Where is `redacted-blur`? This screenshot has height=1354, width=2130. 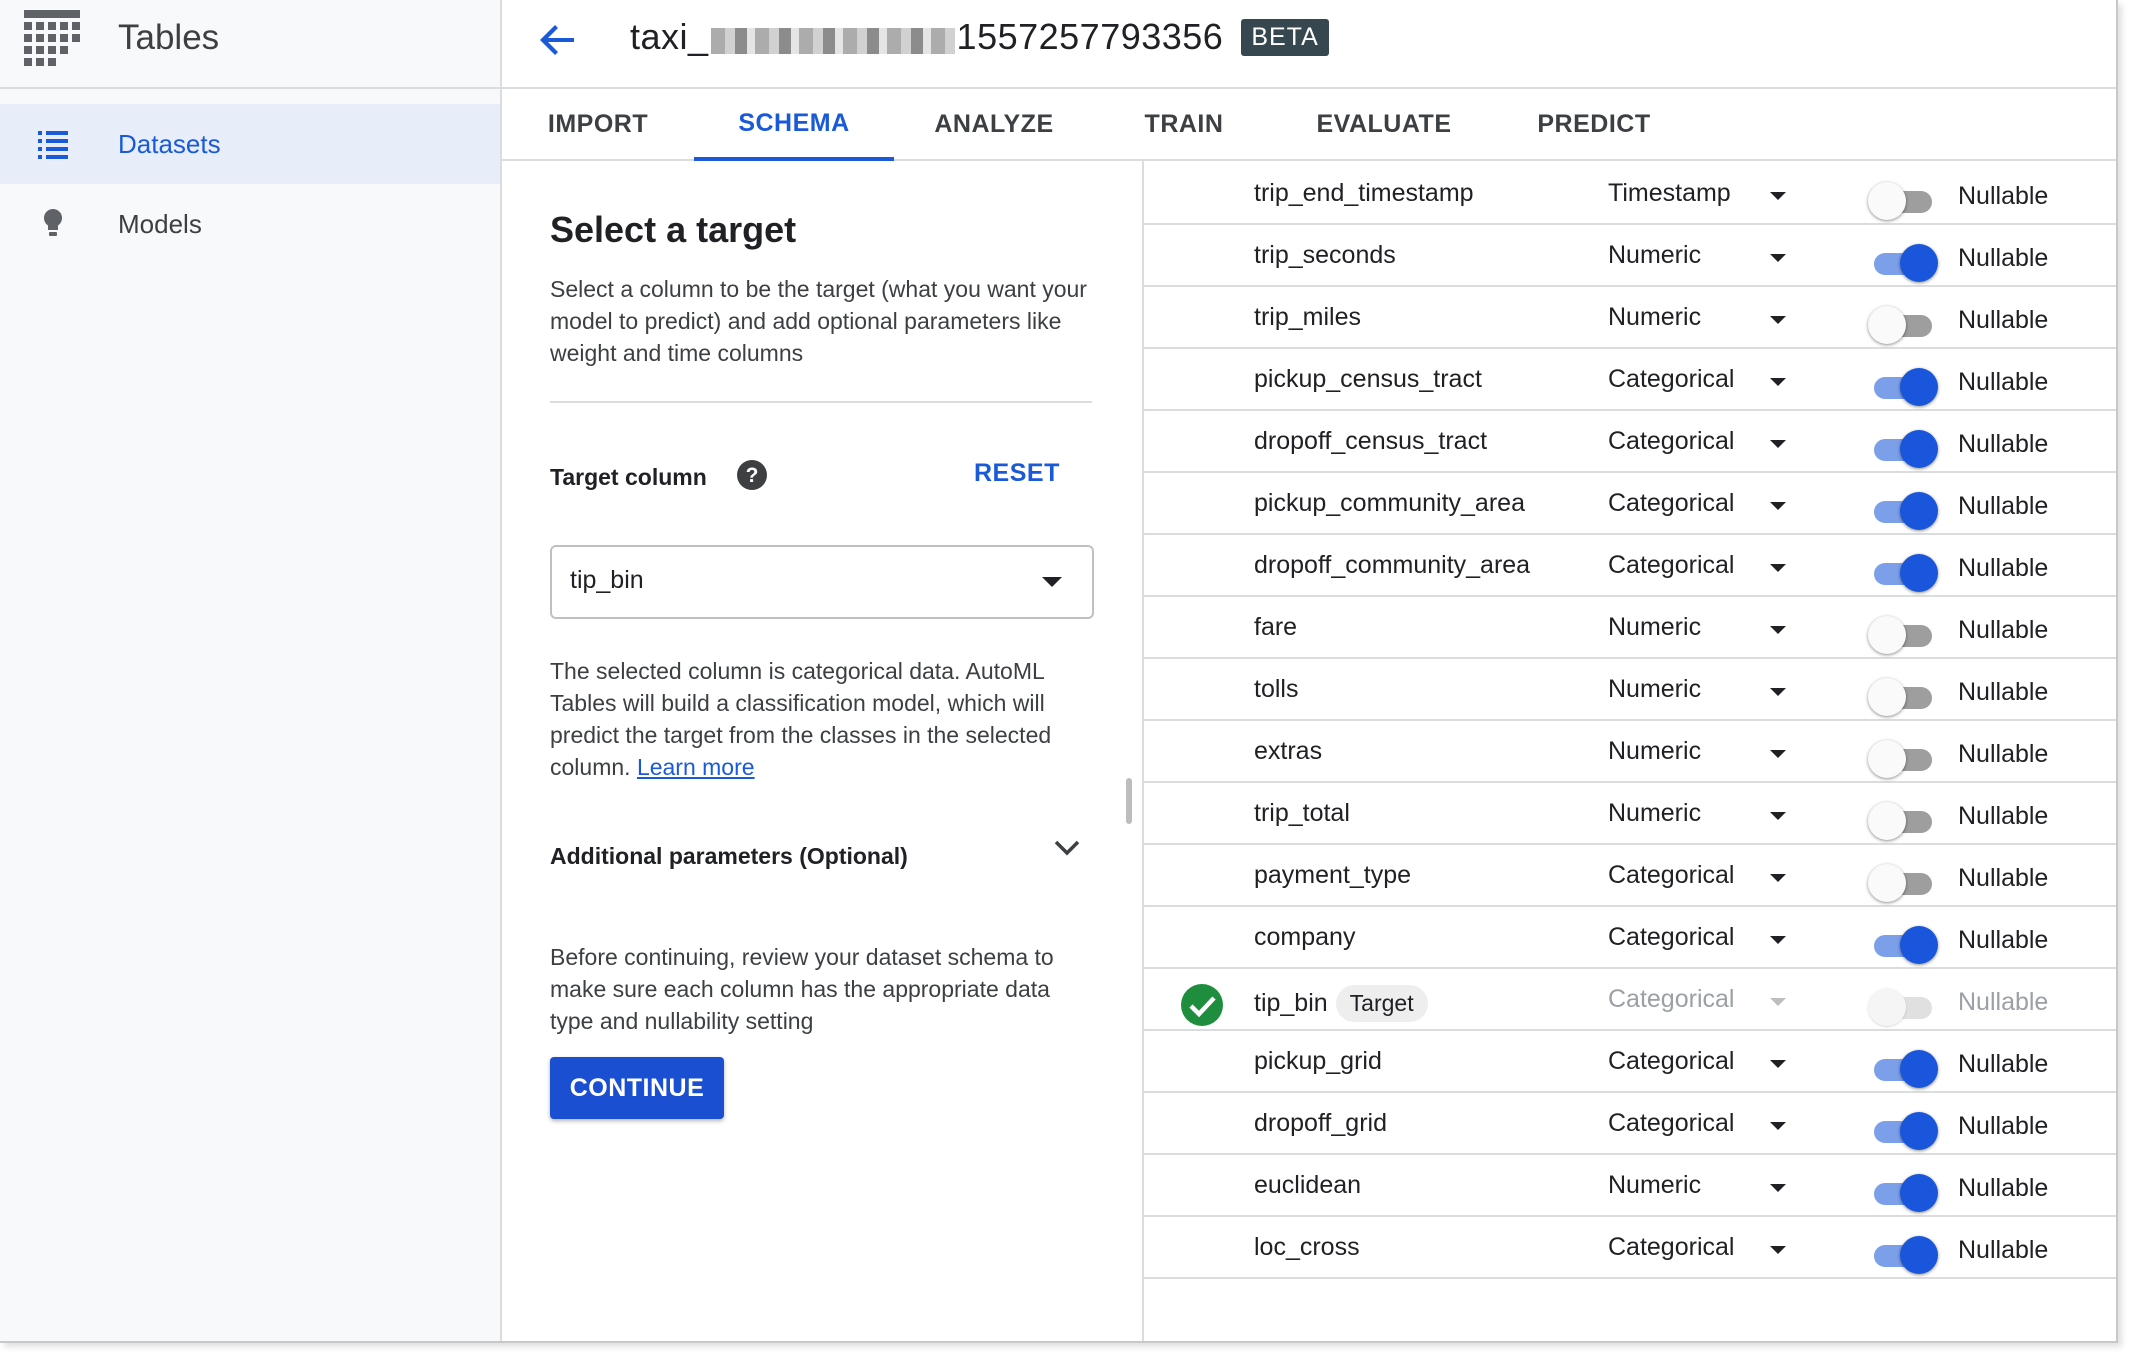 redacted-blur is located at coordinates (832, 41).